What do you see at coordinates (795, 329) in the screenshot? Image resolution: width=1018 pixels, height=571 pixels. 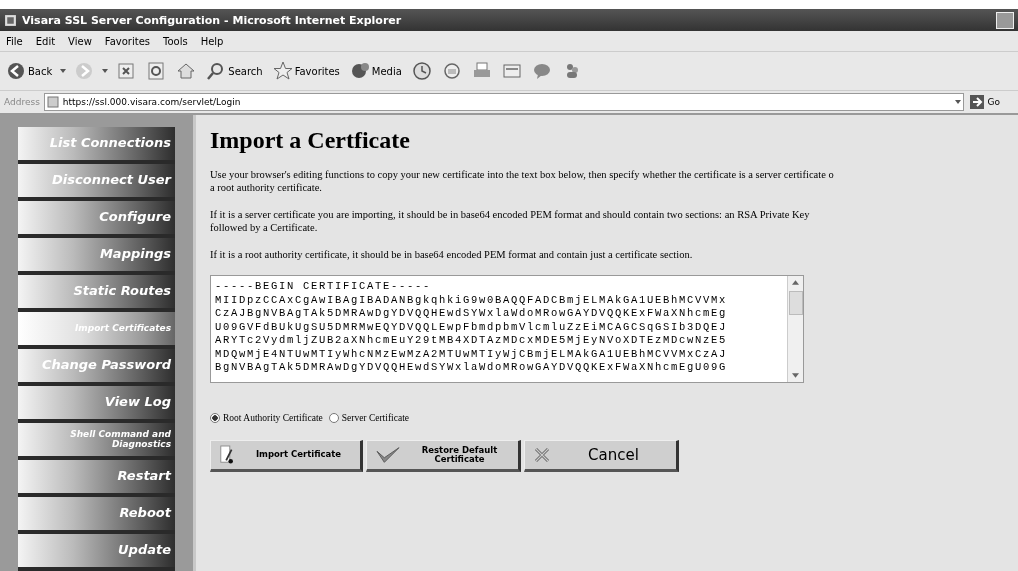 I see `scrollbar` at bounding box center [795, 329].